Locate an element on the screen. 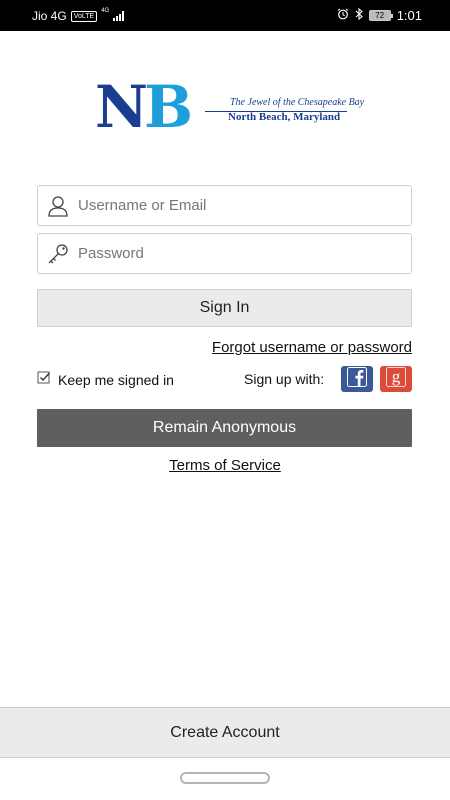 This screenshot has height=800, width=450. volte-badge: VoLTE is located at coordinates (84, 16).